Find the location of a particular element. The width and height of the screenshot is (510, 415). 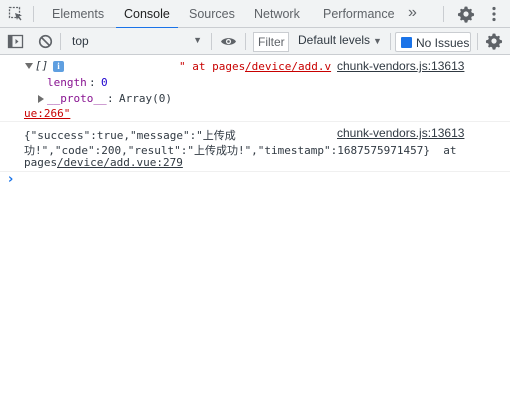

message-string-continuation: ue:266" is located at coordinates (47, 113).